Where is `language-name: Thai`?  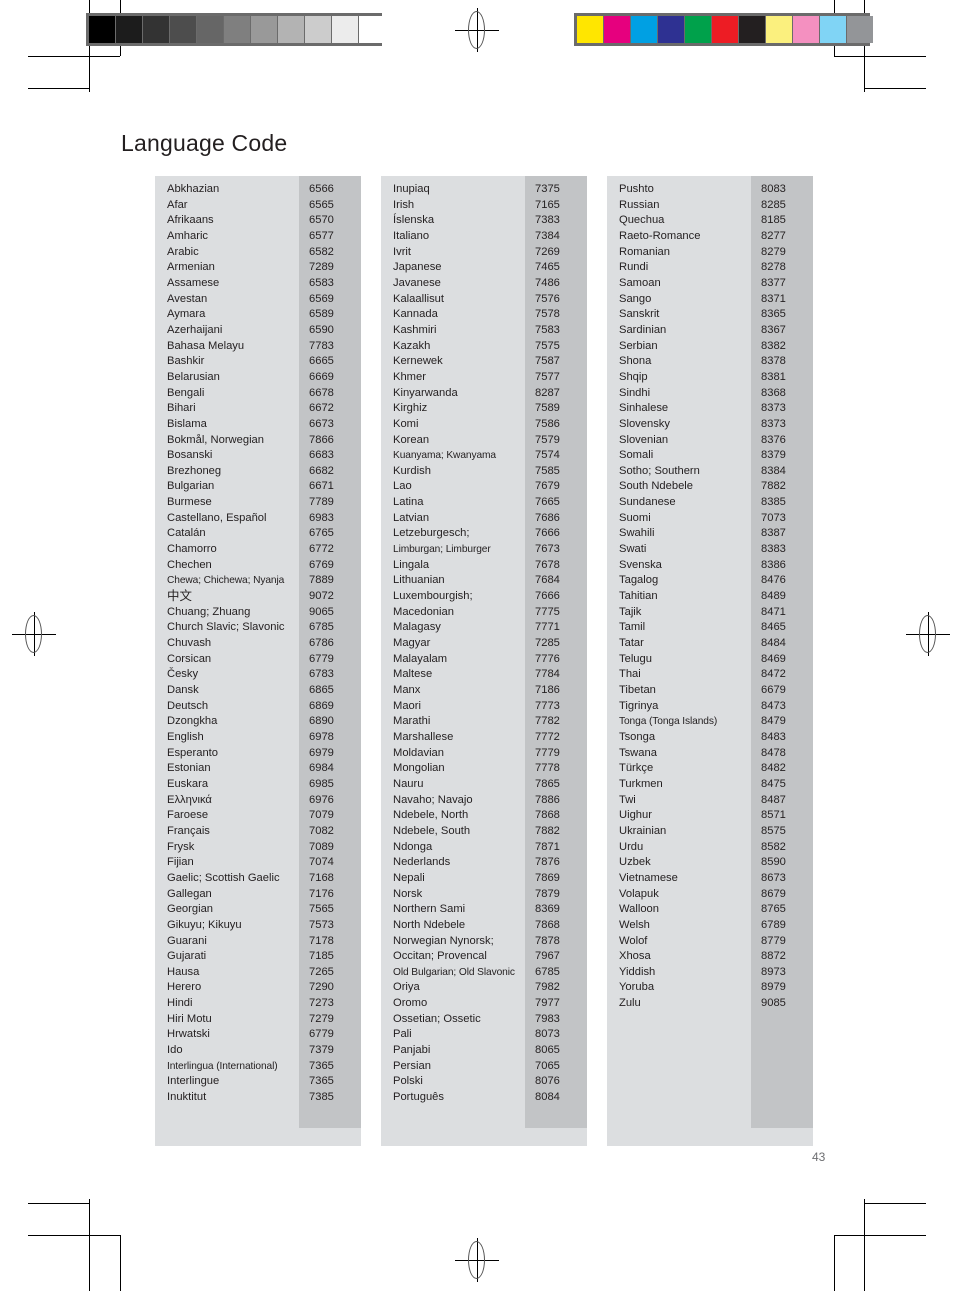 language-name: Thai is located at coordinates (630, 674).